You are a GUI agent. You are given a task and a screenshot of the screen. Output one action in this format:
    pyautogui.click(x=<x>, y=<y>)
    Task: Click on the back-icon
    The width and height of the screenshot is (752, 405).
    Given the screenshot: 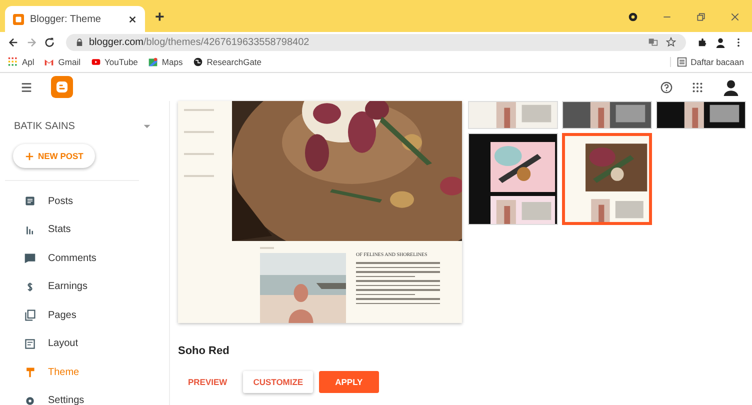 What is the action you would take?
    pyautogui.click(x=13, y=42)
    